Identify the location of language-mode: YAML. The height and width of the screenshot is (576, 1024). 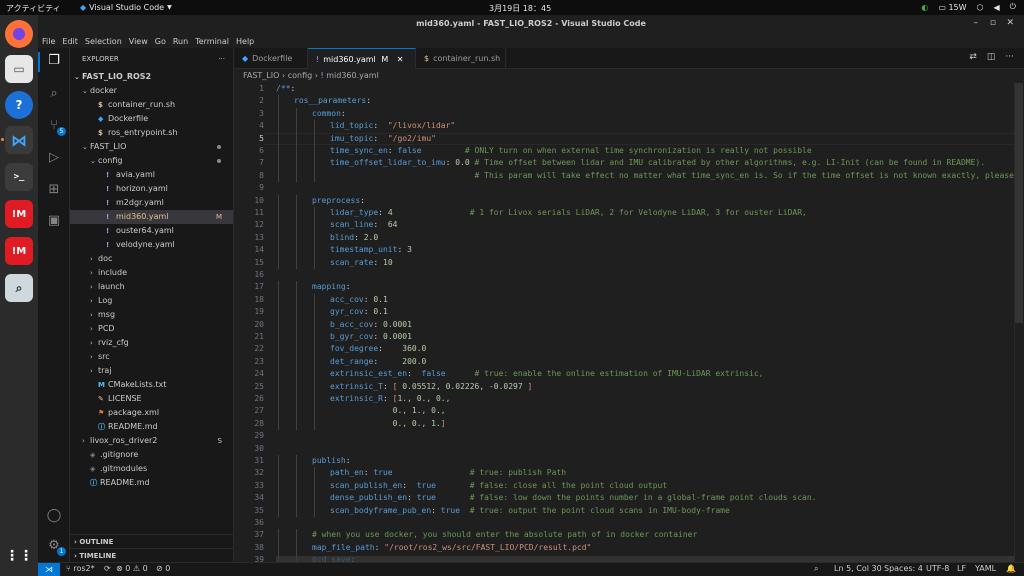
(985, 568).